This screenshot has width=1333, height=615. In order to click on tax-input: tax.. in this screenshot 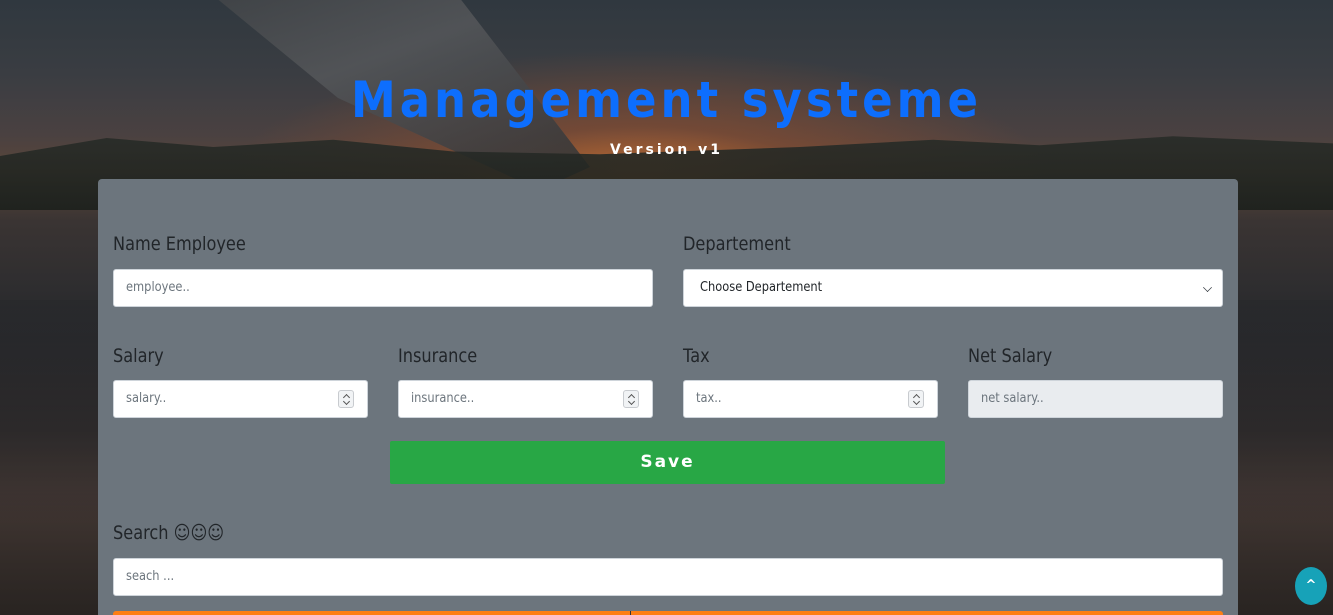, I will do `click(810, 399)`.